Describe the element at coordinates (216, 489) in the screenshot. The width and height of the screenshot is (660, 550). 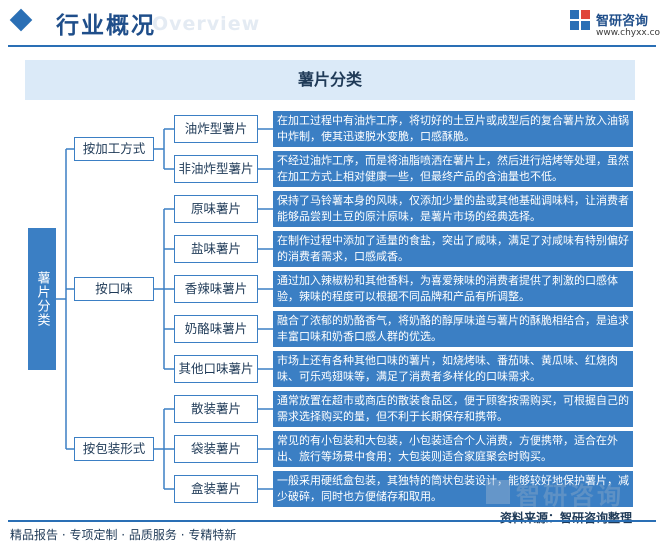
I see `leaf-box-pack: 盒装薯片` at that location.